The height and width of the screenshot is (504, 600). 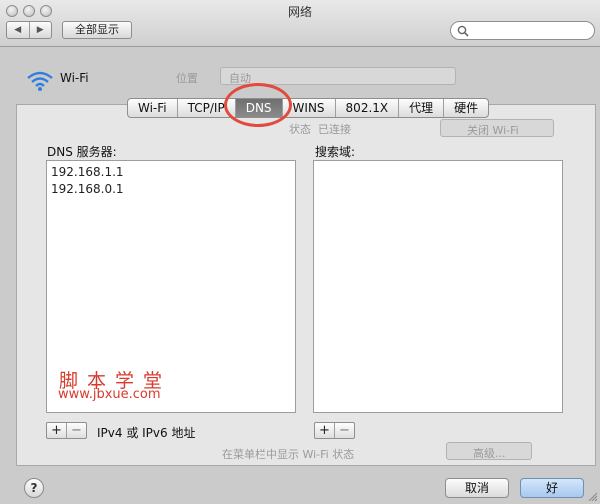 What do you see at coordinates (87, 172) in the screenshot?
I see `list-item: 192.168.1.1` at bounding box center [87, 172].